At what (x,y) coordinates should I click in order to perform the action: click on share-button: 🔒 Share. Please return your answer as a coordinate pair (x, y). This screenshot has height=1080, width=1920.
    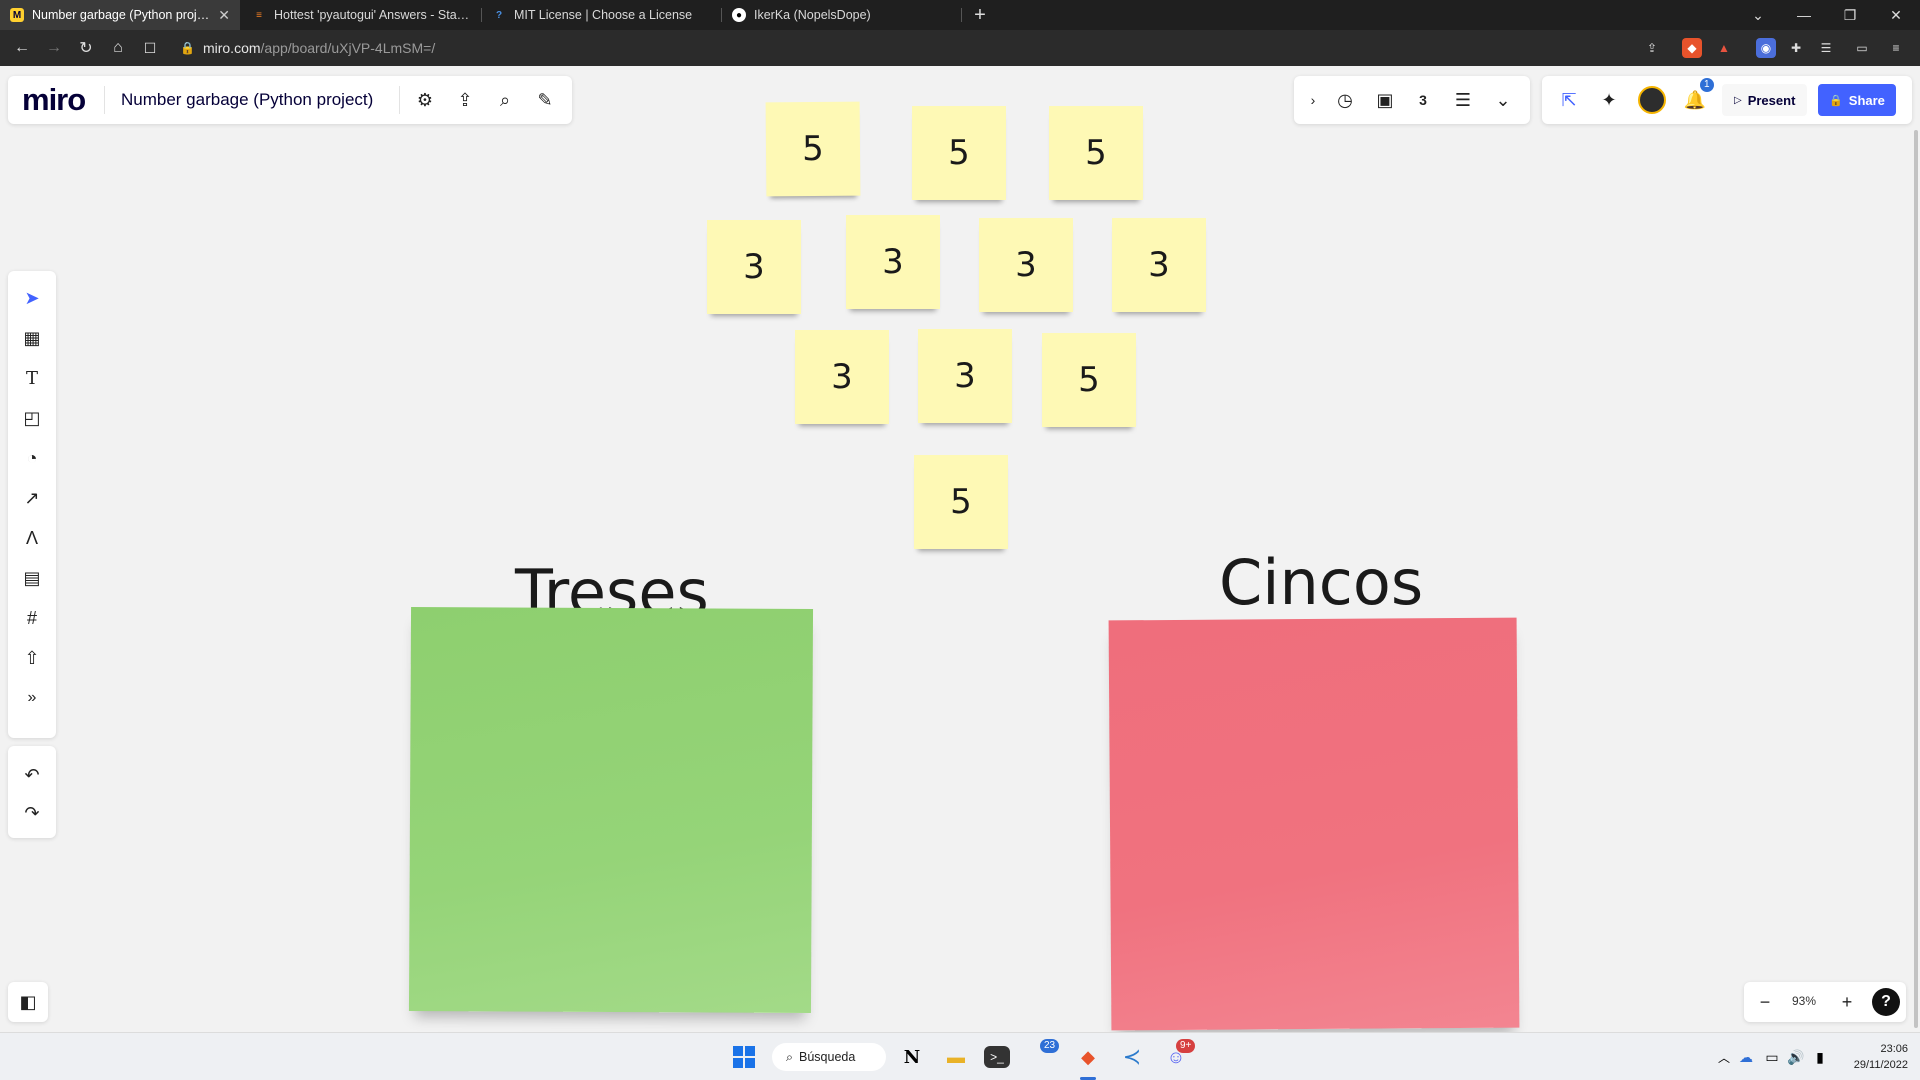
    Looking at the image, I should click on (1857, 100).